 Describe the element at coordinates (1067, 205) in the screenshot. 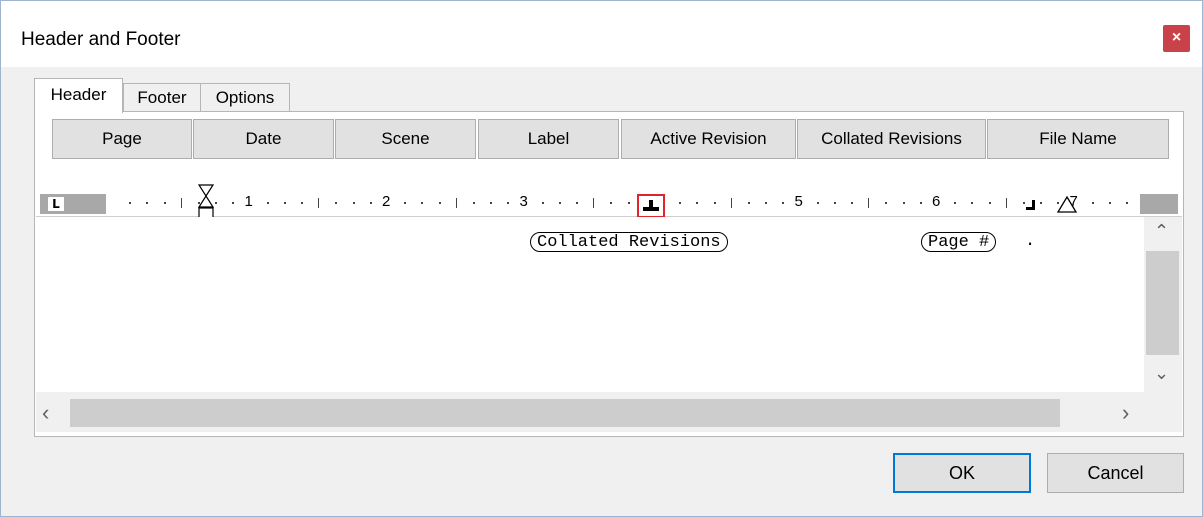

I see `right-indent-marker` at that location.